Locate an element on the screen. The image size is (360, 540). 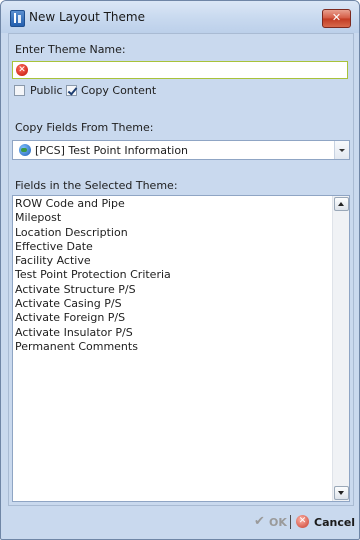
globe-icon is located at coordinates (25, 150).